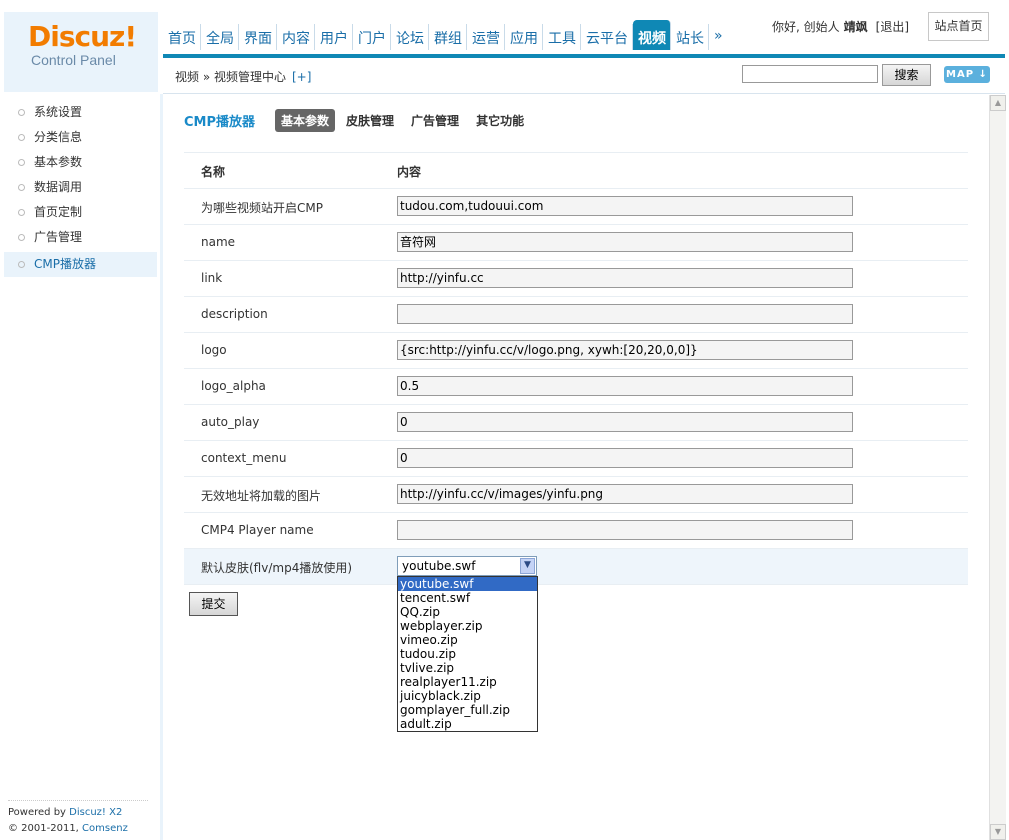 This screenshot has width=1009, height=840. Describe the element at coordinates (277, 568) in the screenshot. I see `skin-label: 默认皮肤(flv/mp4播放使用)` at that location.